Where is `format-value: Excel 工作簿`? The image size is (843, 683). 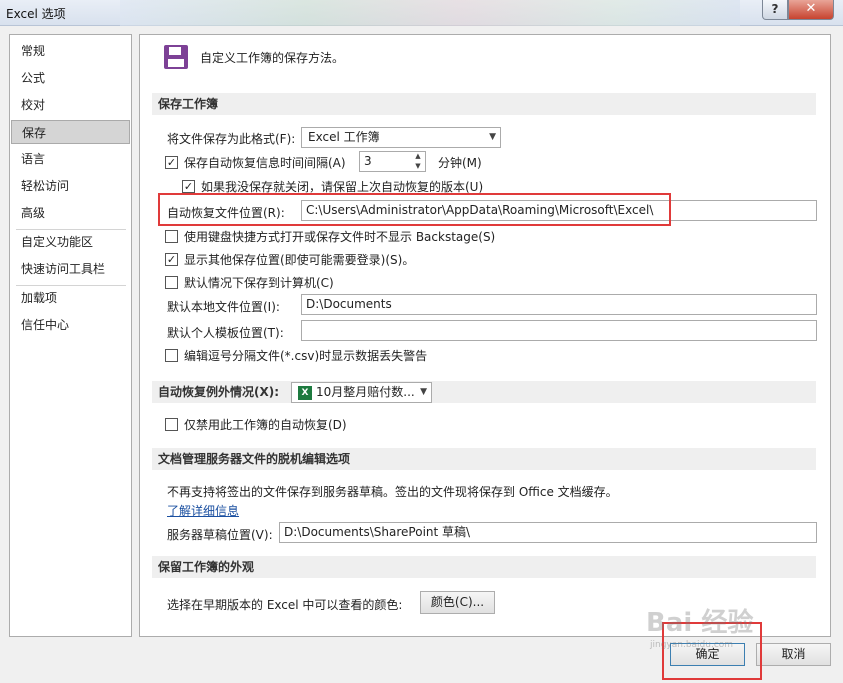 format-value: Excel 工作簿 is located at coordinates (344, 137).